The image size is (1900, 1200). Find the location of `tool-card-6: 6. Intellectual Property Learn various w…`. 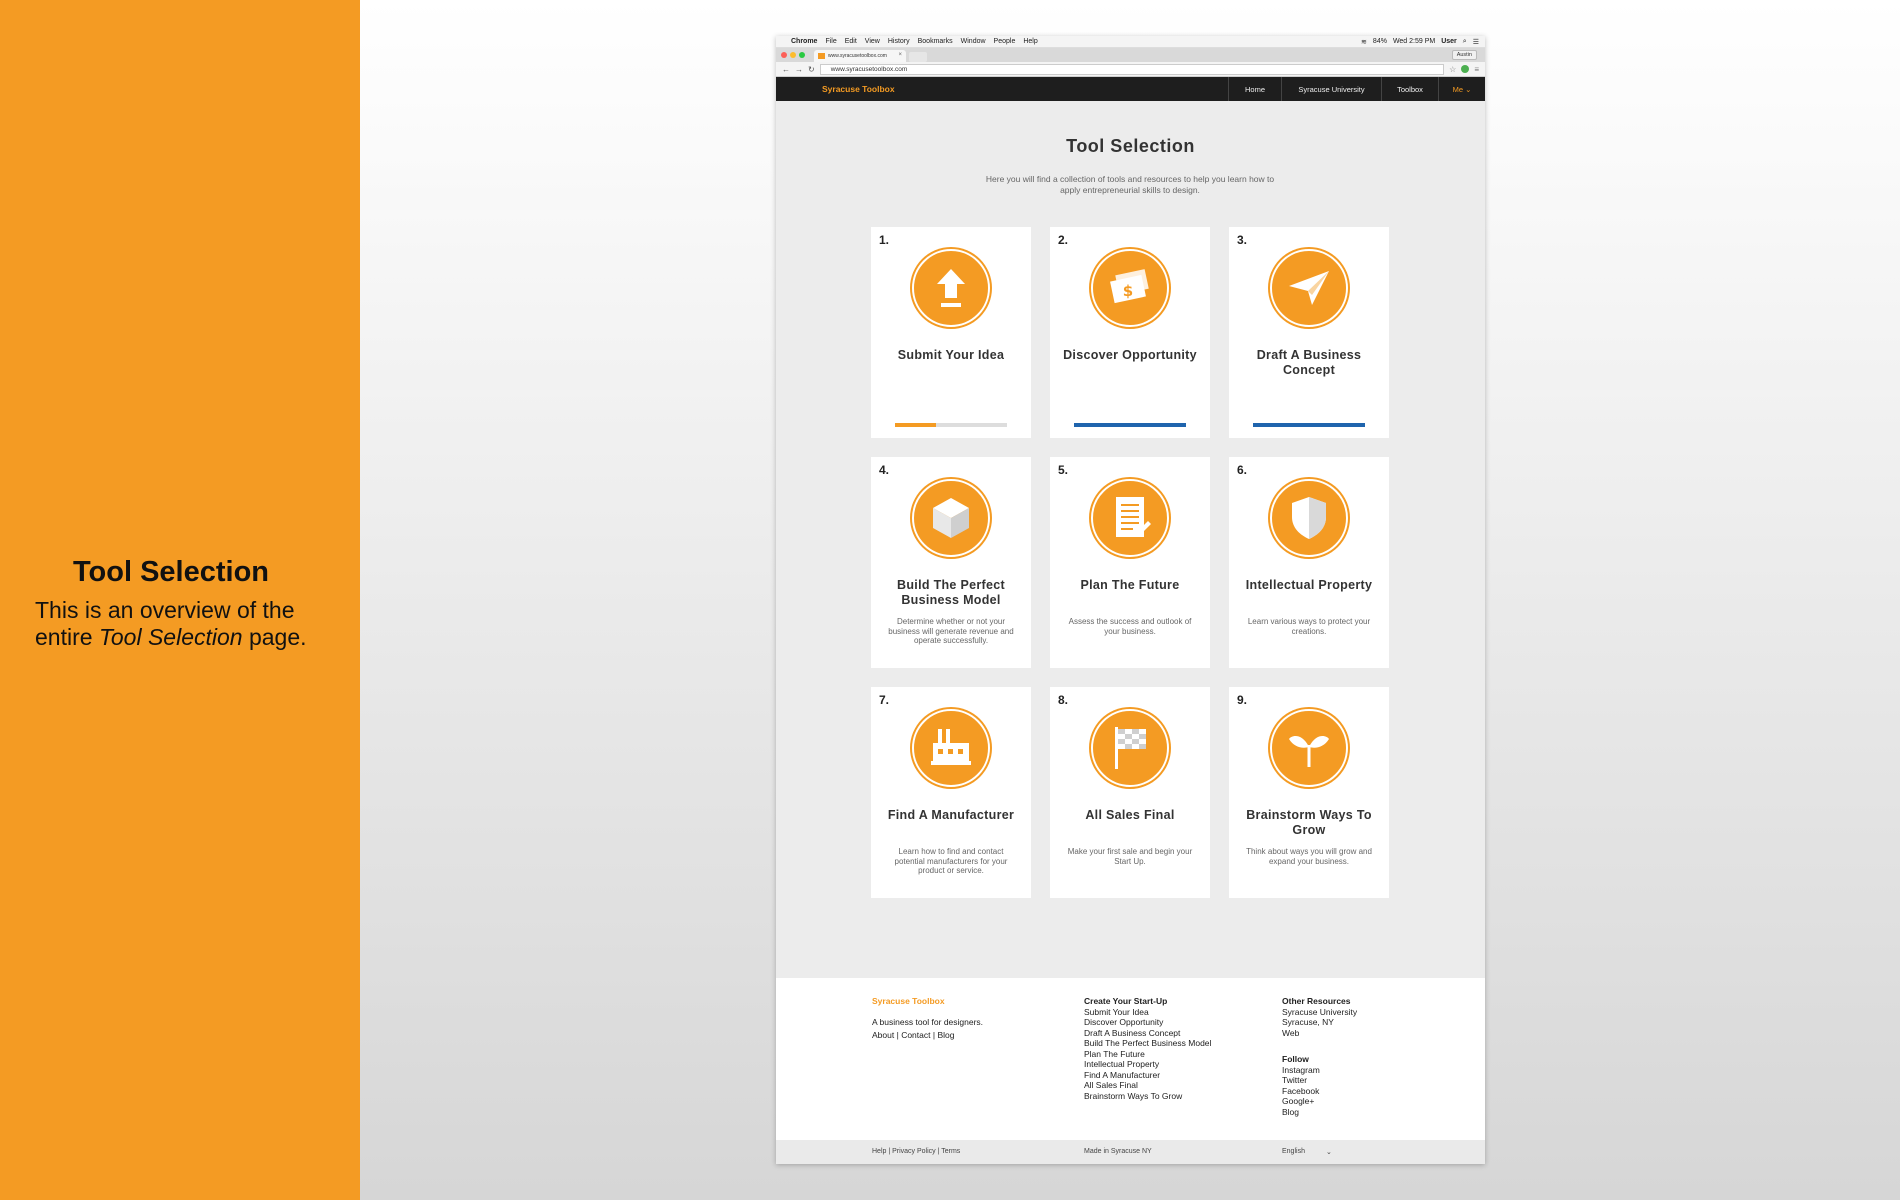

tool-card-6: 6. Intellectual Property Learn various w… is located at coordinates (1309, 562).